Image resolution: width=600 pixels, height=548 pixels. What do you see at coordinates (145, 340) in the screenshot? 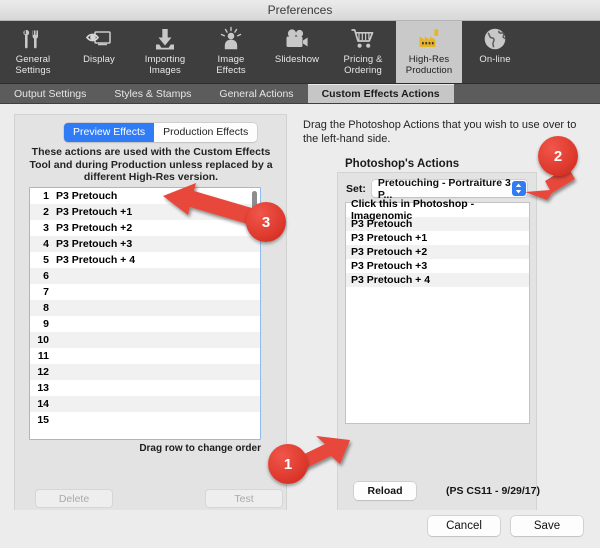
I see `table-row: 10` at bounding box center [145, 340].